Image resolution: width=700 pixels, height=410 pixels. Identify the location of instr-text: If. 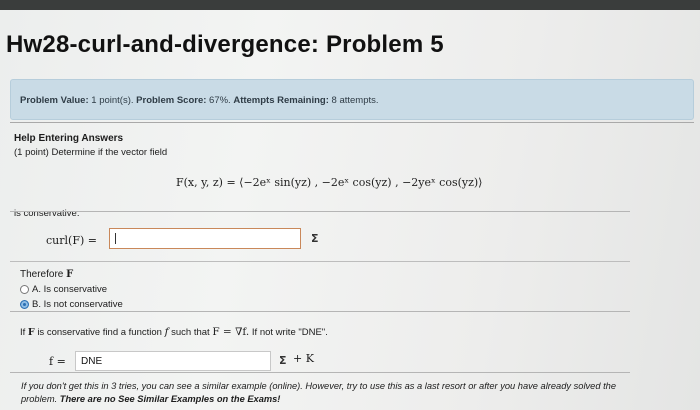
(23, 332).